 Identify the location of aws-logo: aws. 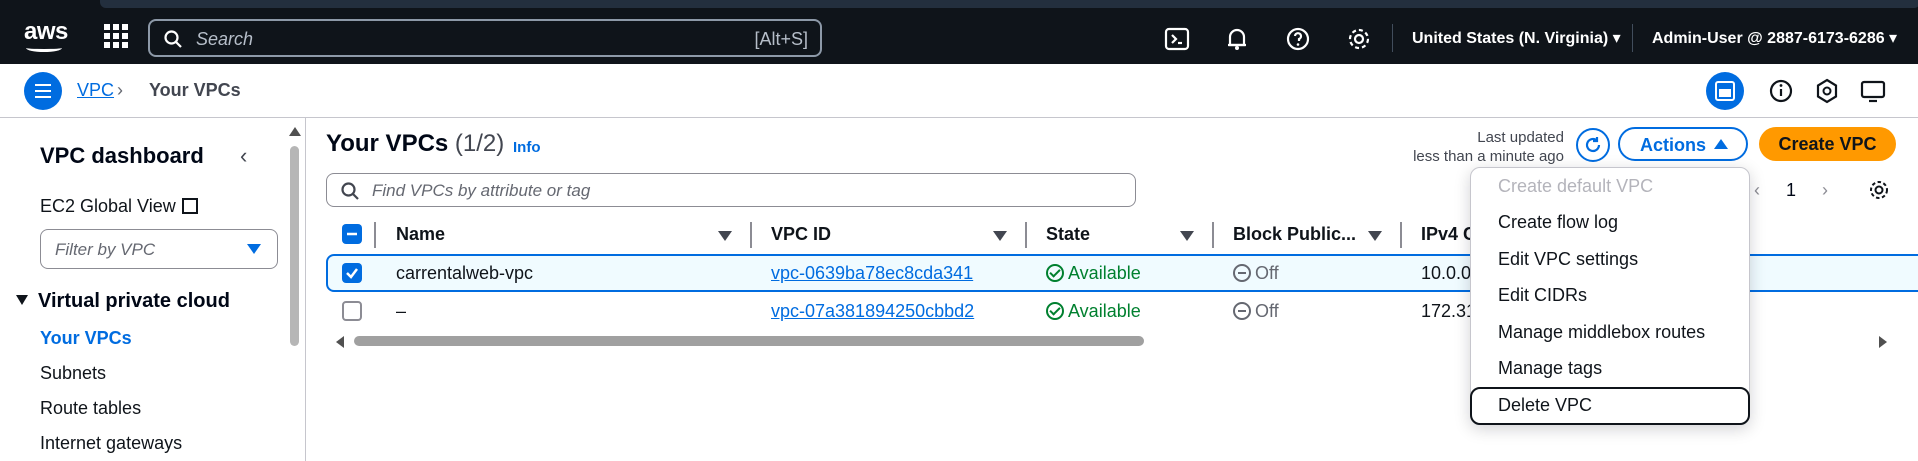
(46, 32).